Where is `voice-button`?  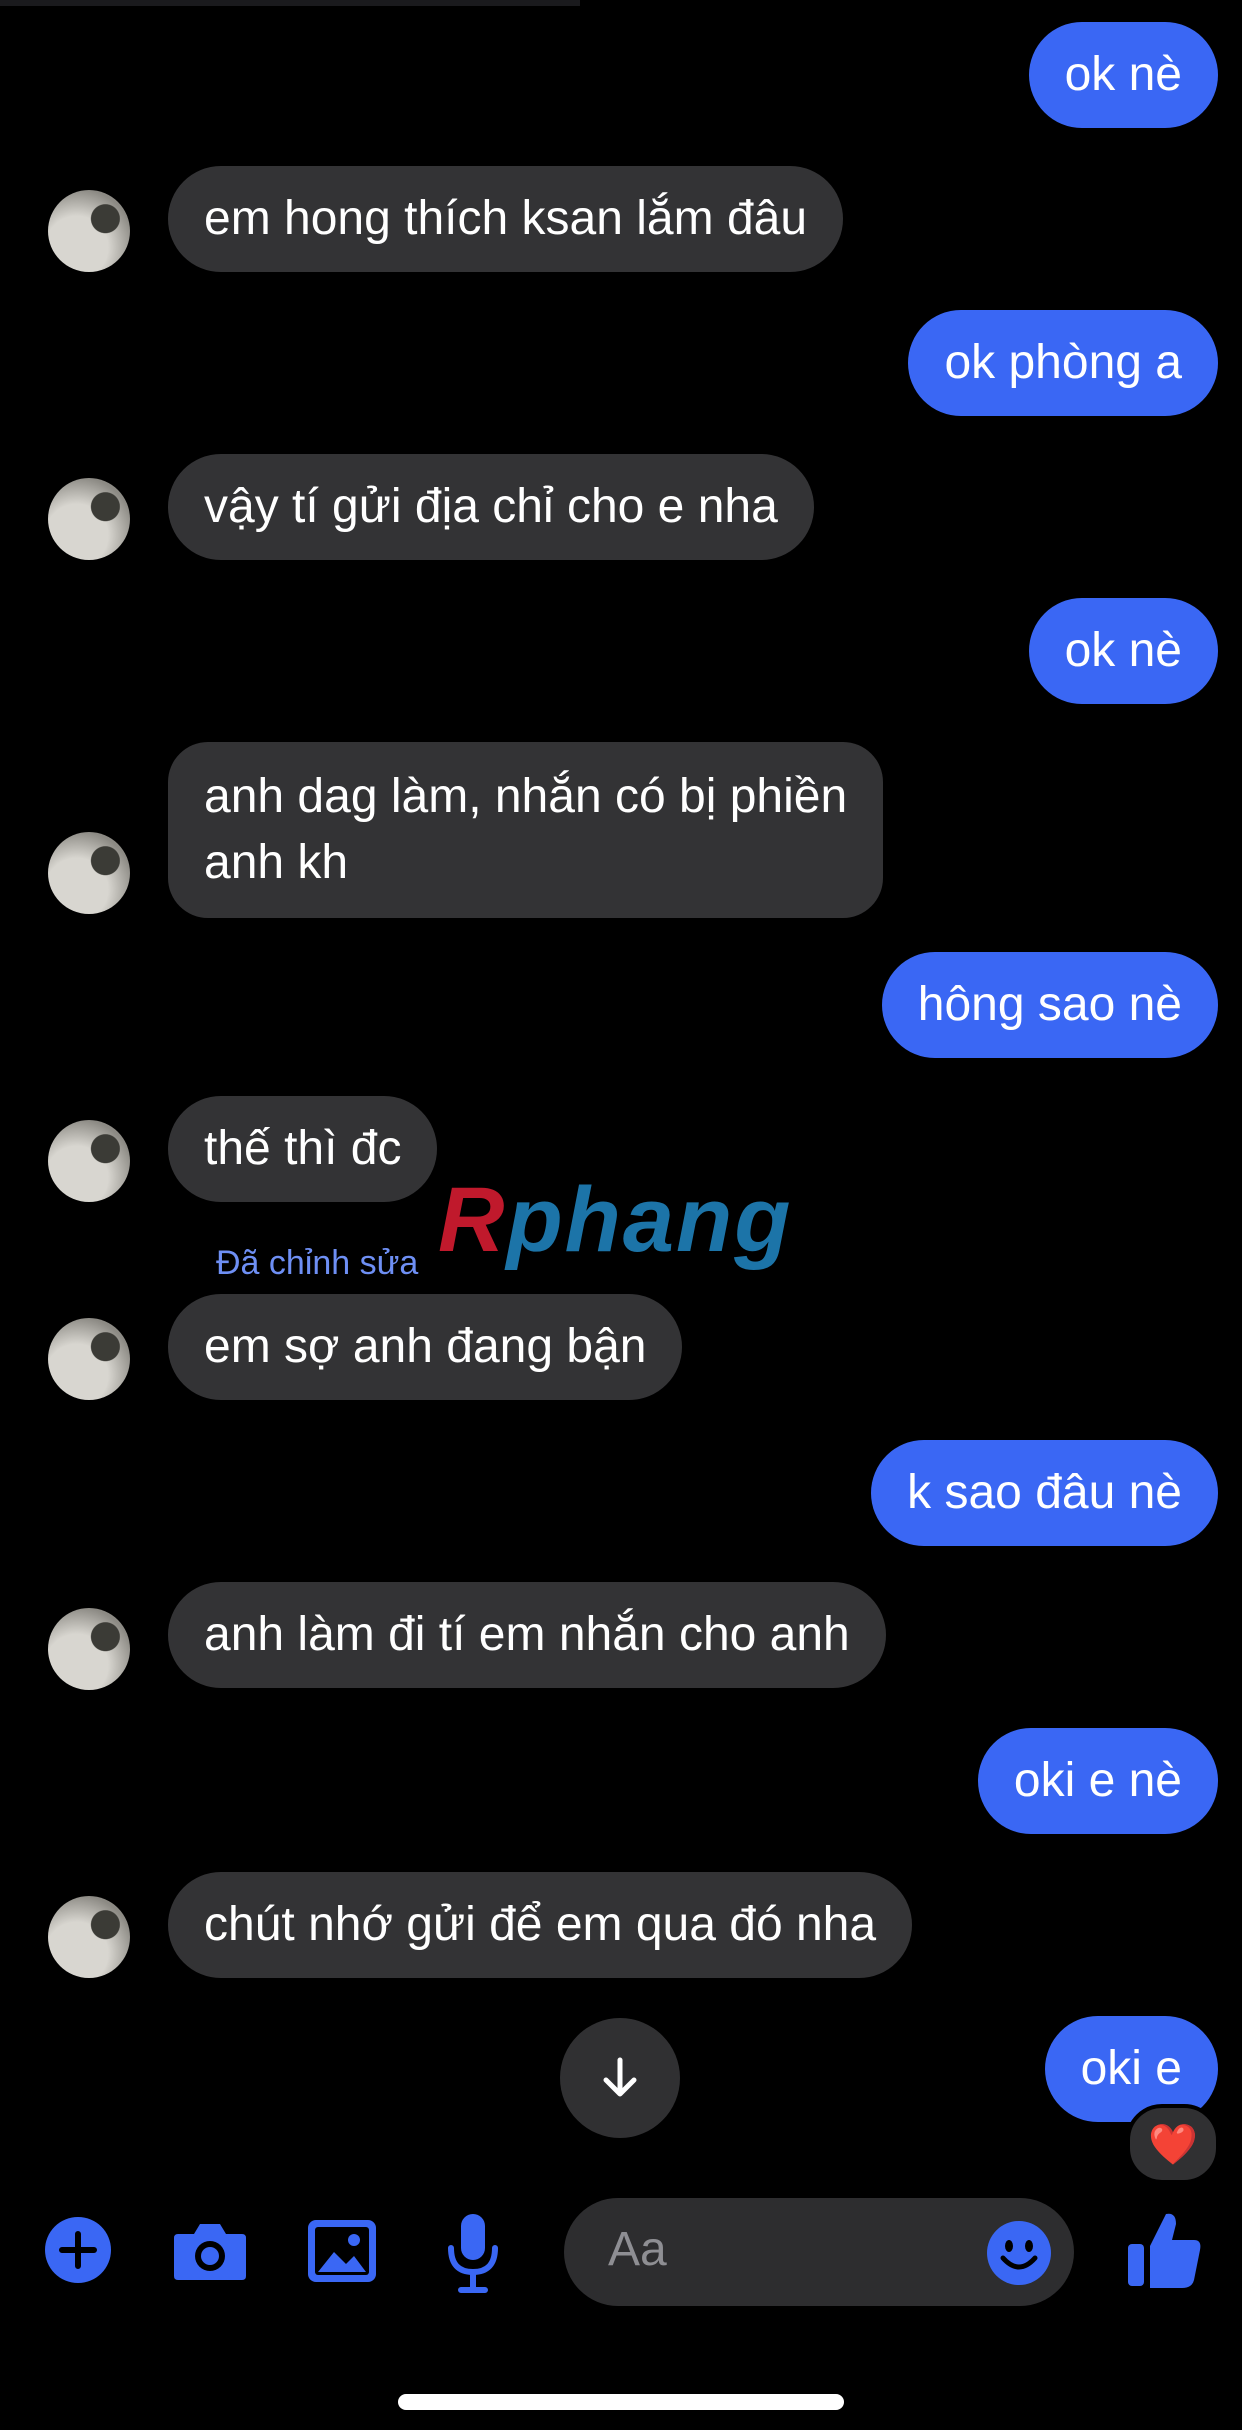 voice-button is located at coordinates (473, 2252).